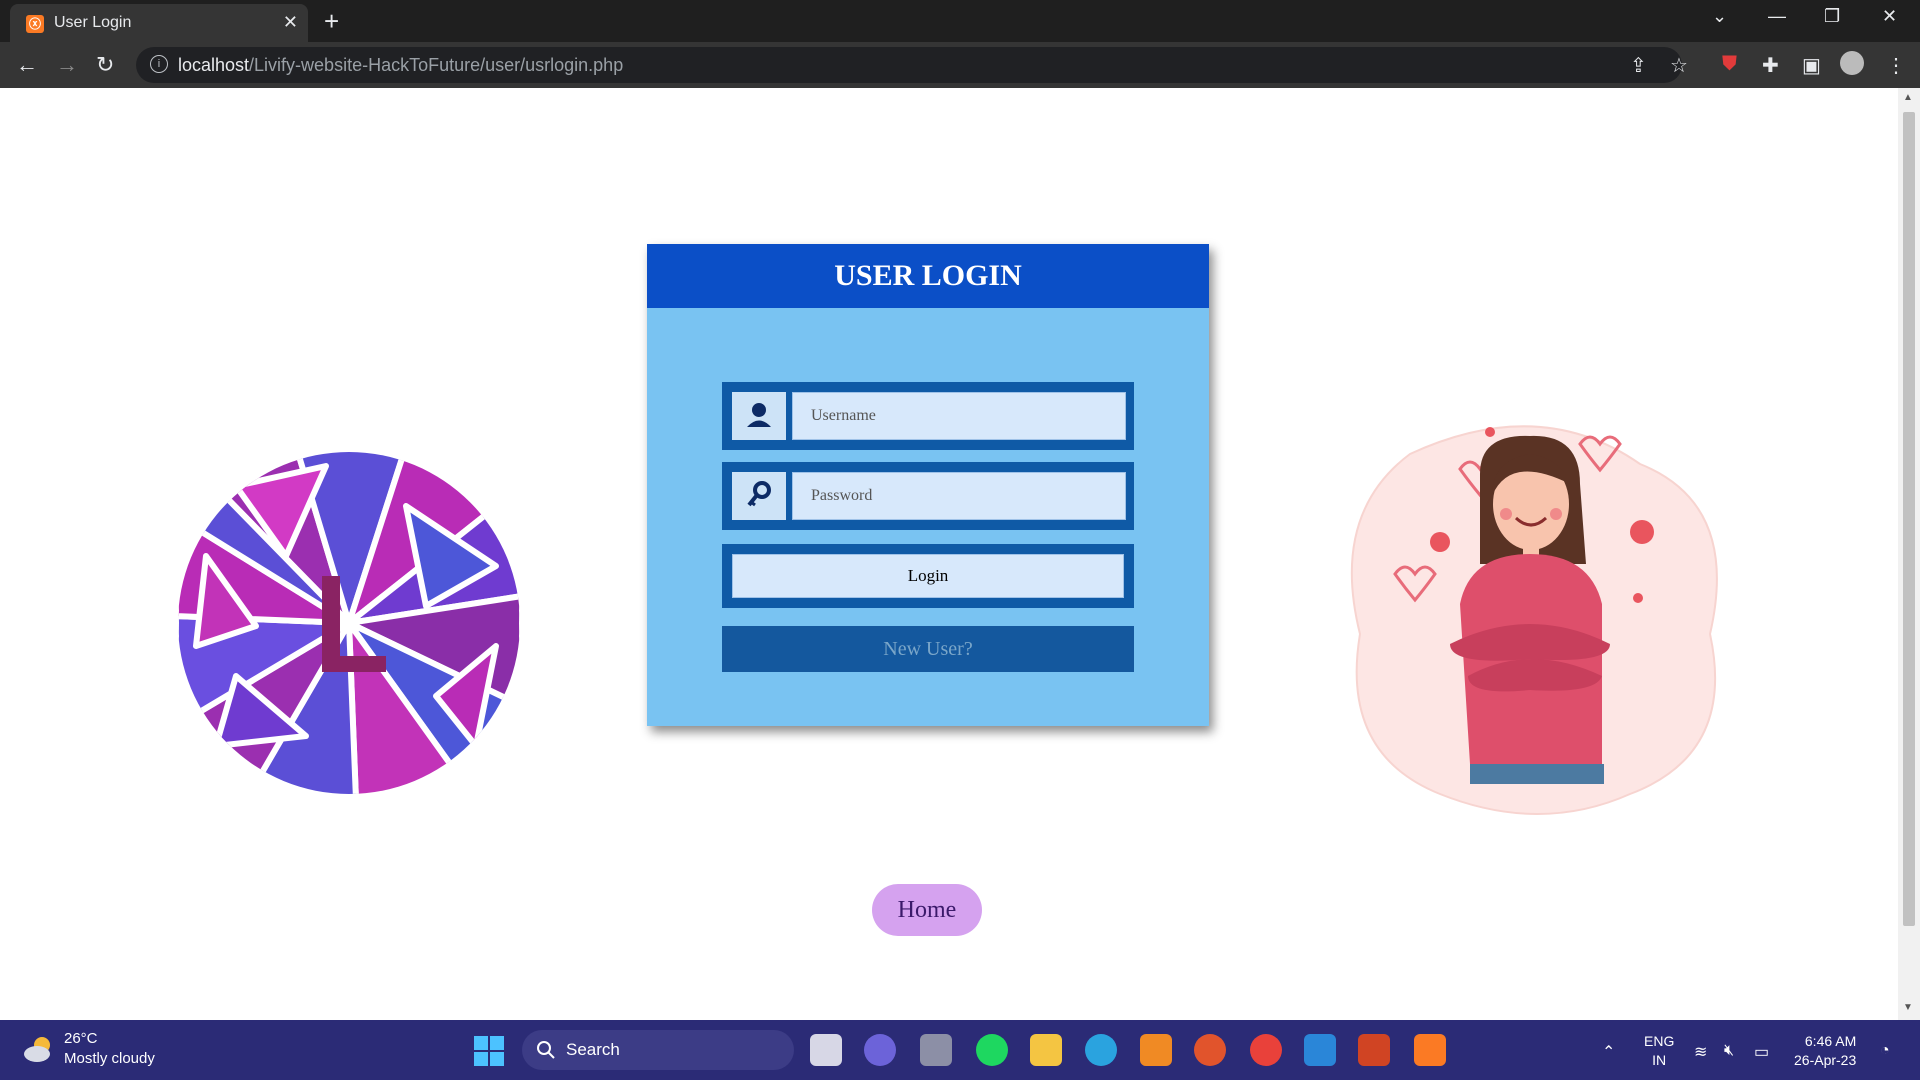  Describe the element at coordinates (928, 276) in the screenshot. I see `login-title: USER LOGIN` at that location.